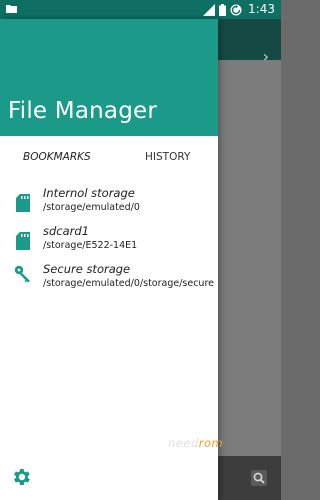 The width and height of the screenshot is (320, 500). What do you see at coordinates (167, 157) in the screenshot?
I see `tab-history: HISTORY` at bounding box center [167, 157].